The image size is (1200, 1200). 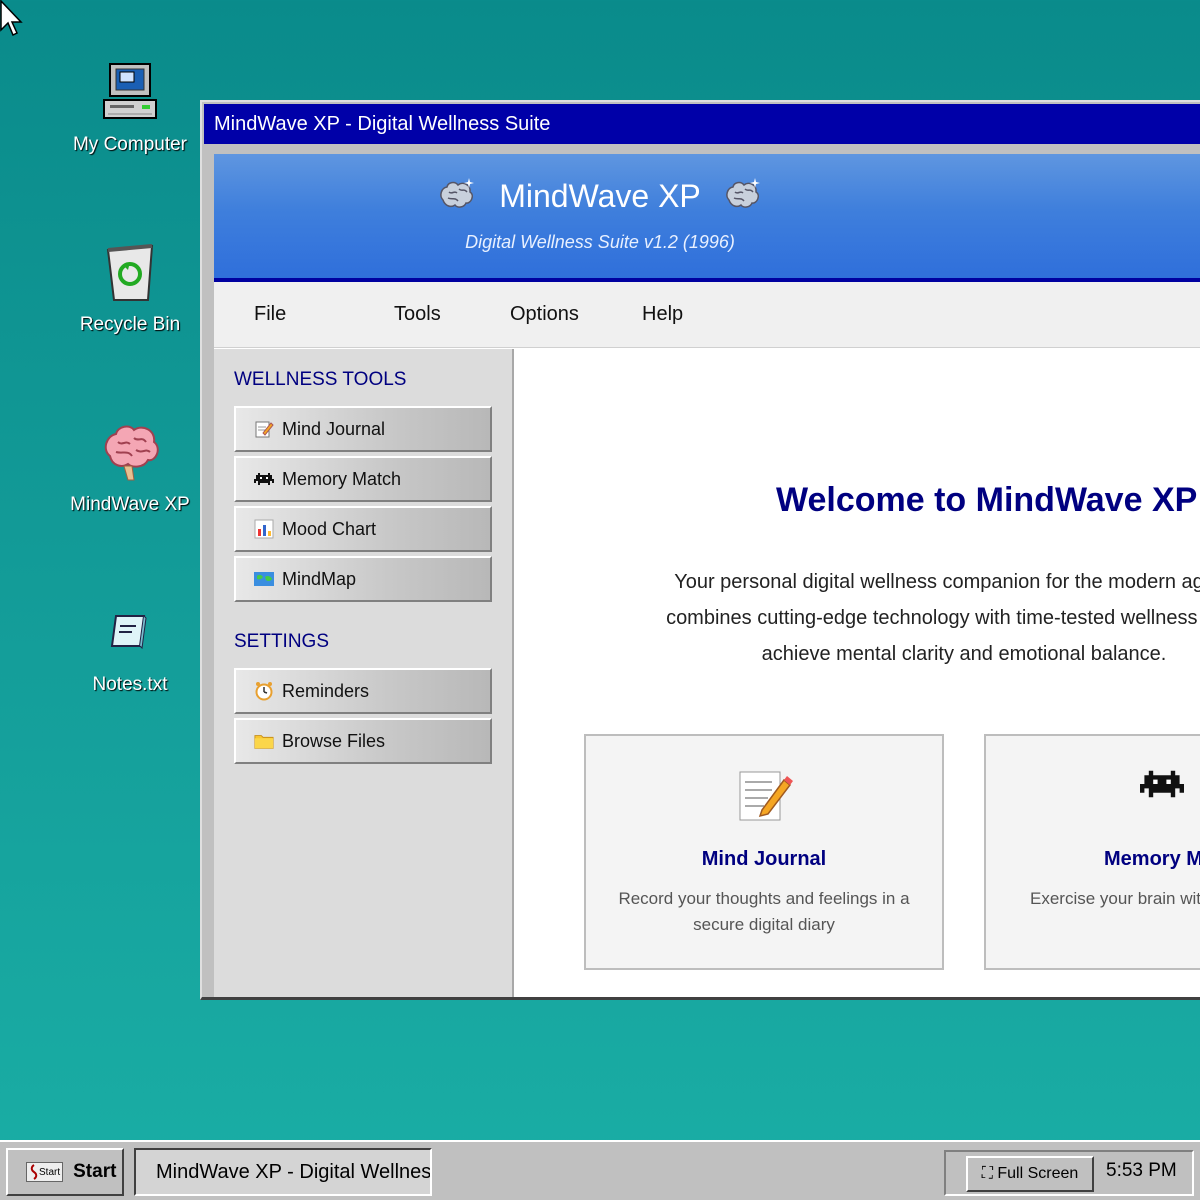 I want to click on card-title: Memory Mat, so click(x=1152, y=859).